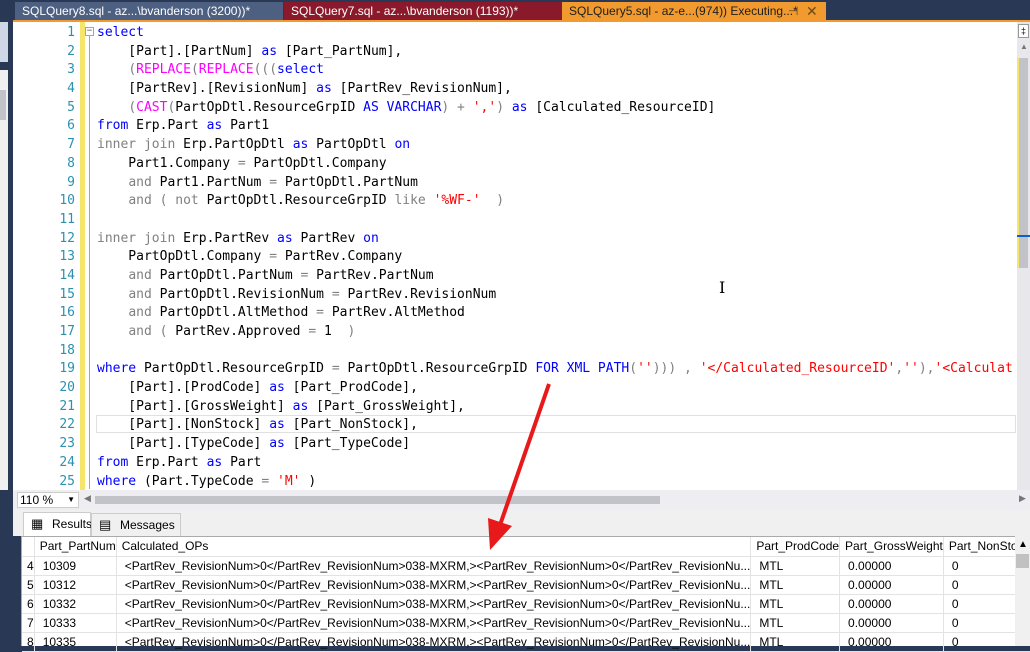 The width and height of the screenshot is (1030, 652). I want to click on code-token: PartOpDtl.AltMethod, so click(234, 313).